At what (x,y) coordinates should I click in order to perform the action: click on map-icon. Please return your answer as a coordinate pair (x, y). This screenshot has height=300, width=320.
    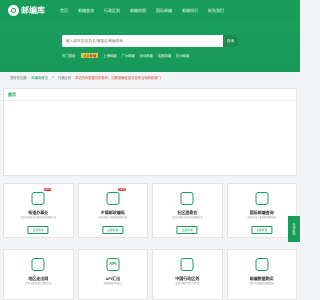
    Looking at the image, I should click on (187, 264).